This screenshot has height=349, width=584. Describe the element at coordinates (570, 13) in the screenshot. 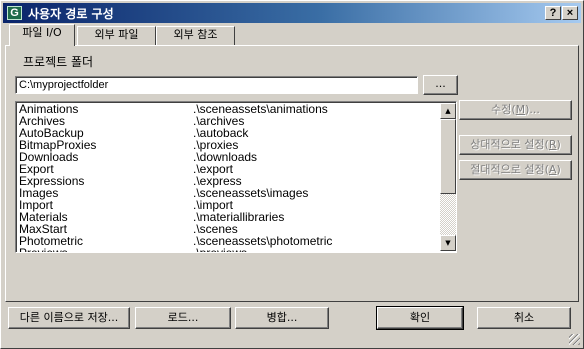

I see `close-button: ×` at that location.